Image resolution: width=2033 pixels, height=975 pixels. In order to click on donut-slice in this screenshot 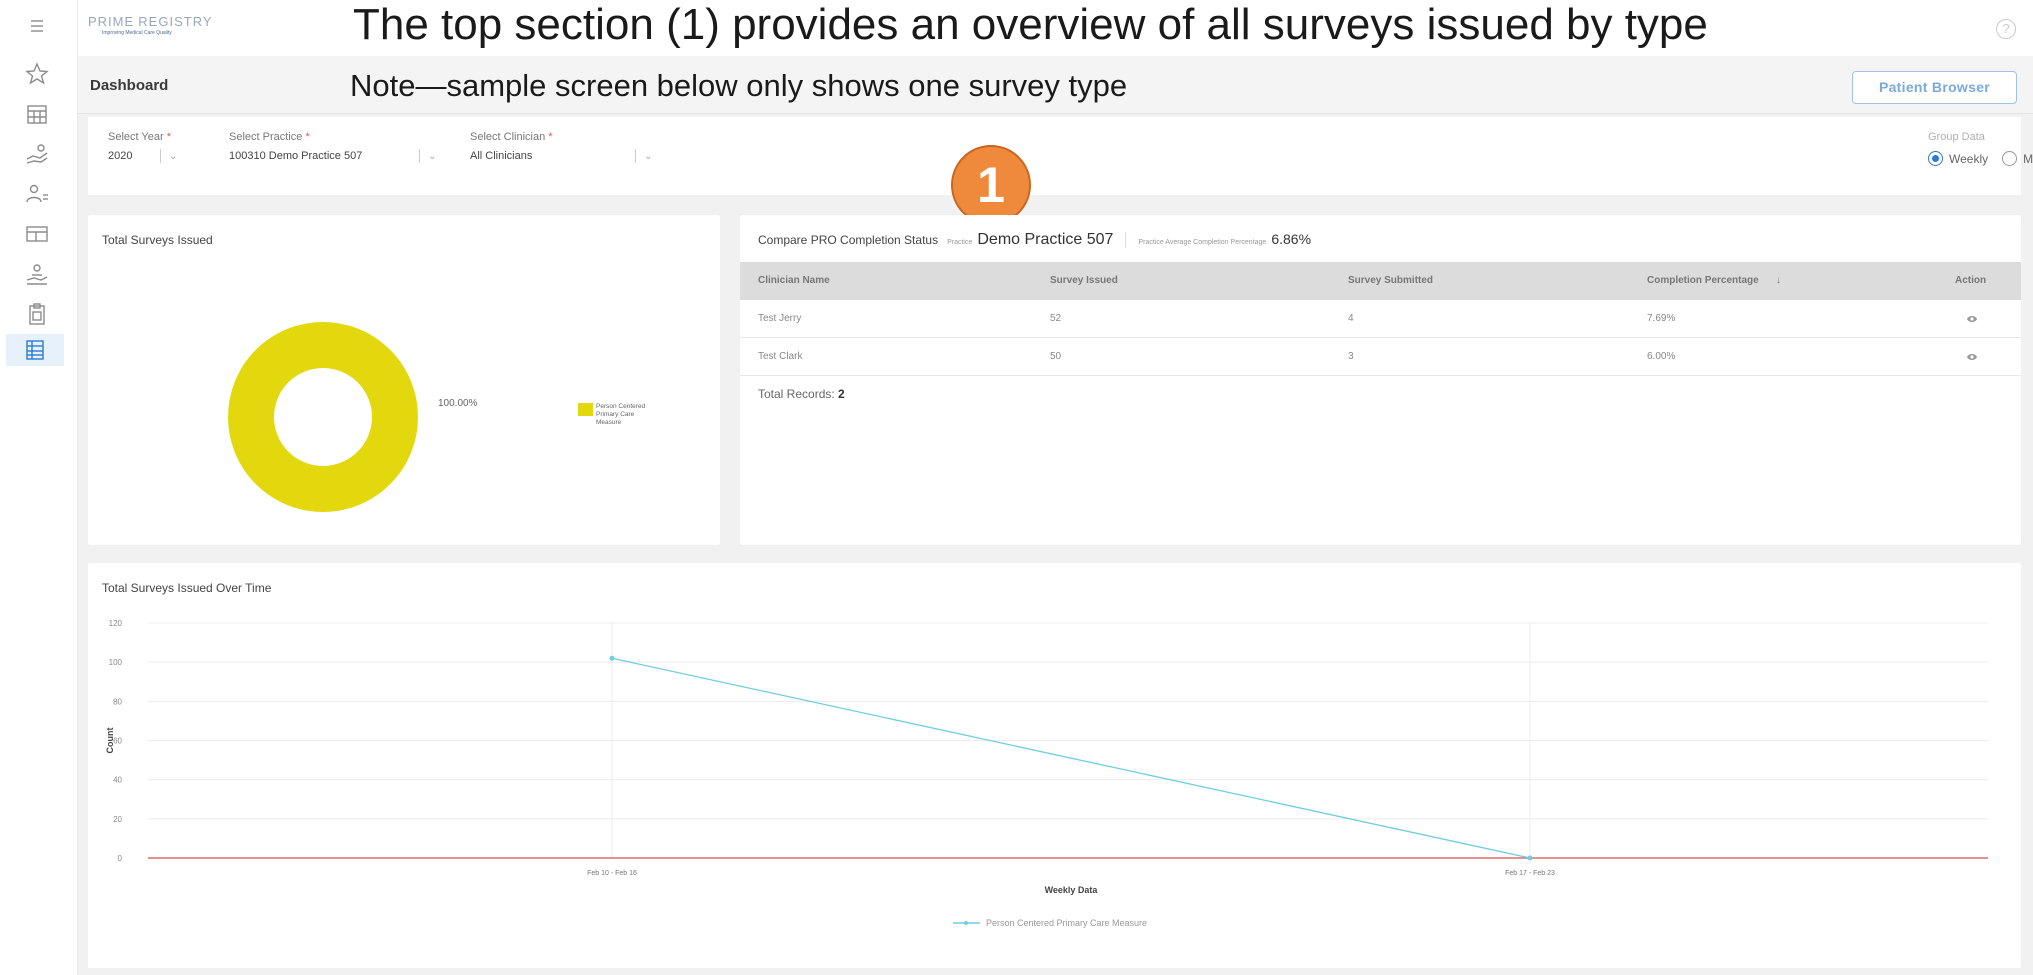, I will do `click(323, 417)`.